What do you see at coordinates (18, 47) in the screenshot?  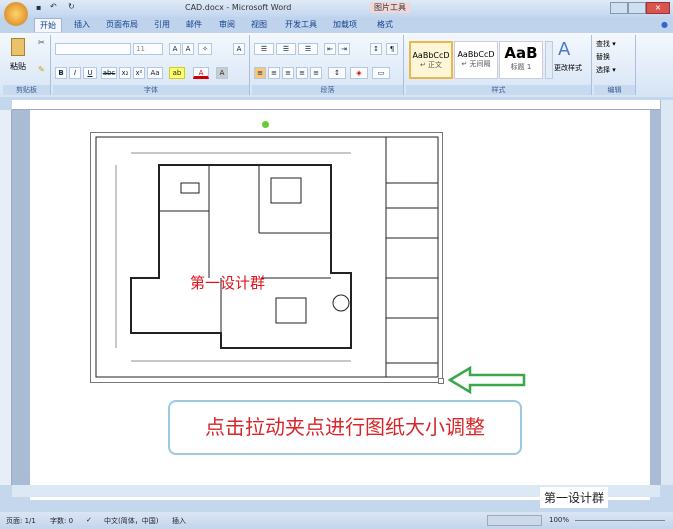 I see `paste-icon` at bounding box center [18, 47].